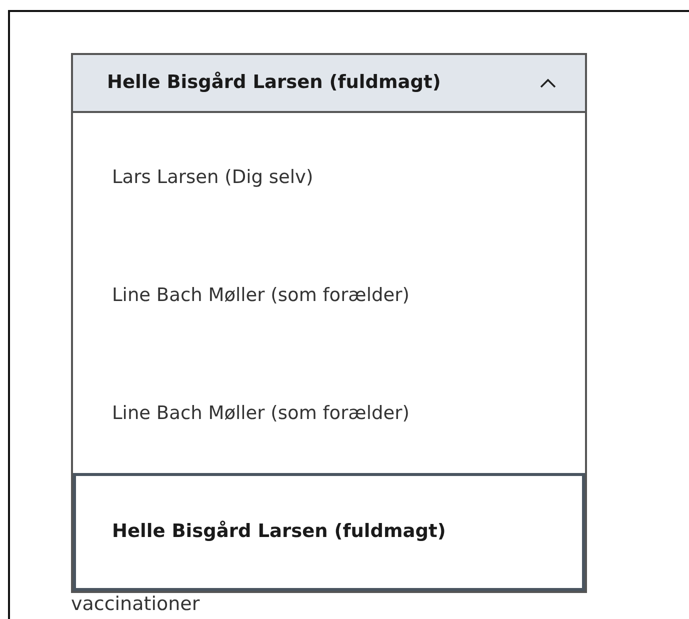 The width and height of the screenshot is (689, 619). What do you see at coordinates (329, 83) in the screenshot?
I see `account-dropdown: Helle Bisgård Larsen (fuldmagt)` at bounding box center [329, 83].